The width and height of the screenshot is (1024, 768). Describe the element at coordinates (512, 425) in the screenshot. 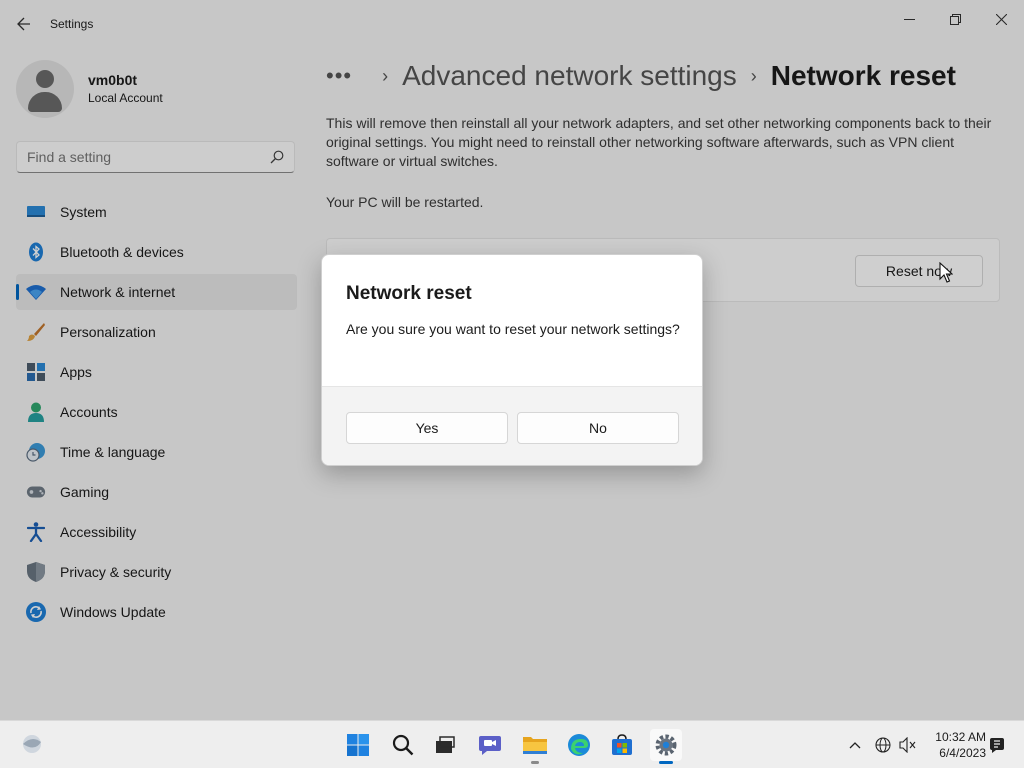

I see `dialog-footer: Yes No` at that location.